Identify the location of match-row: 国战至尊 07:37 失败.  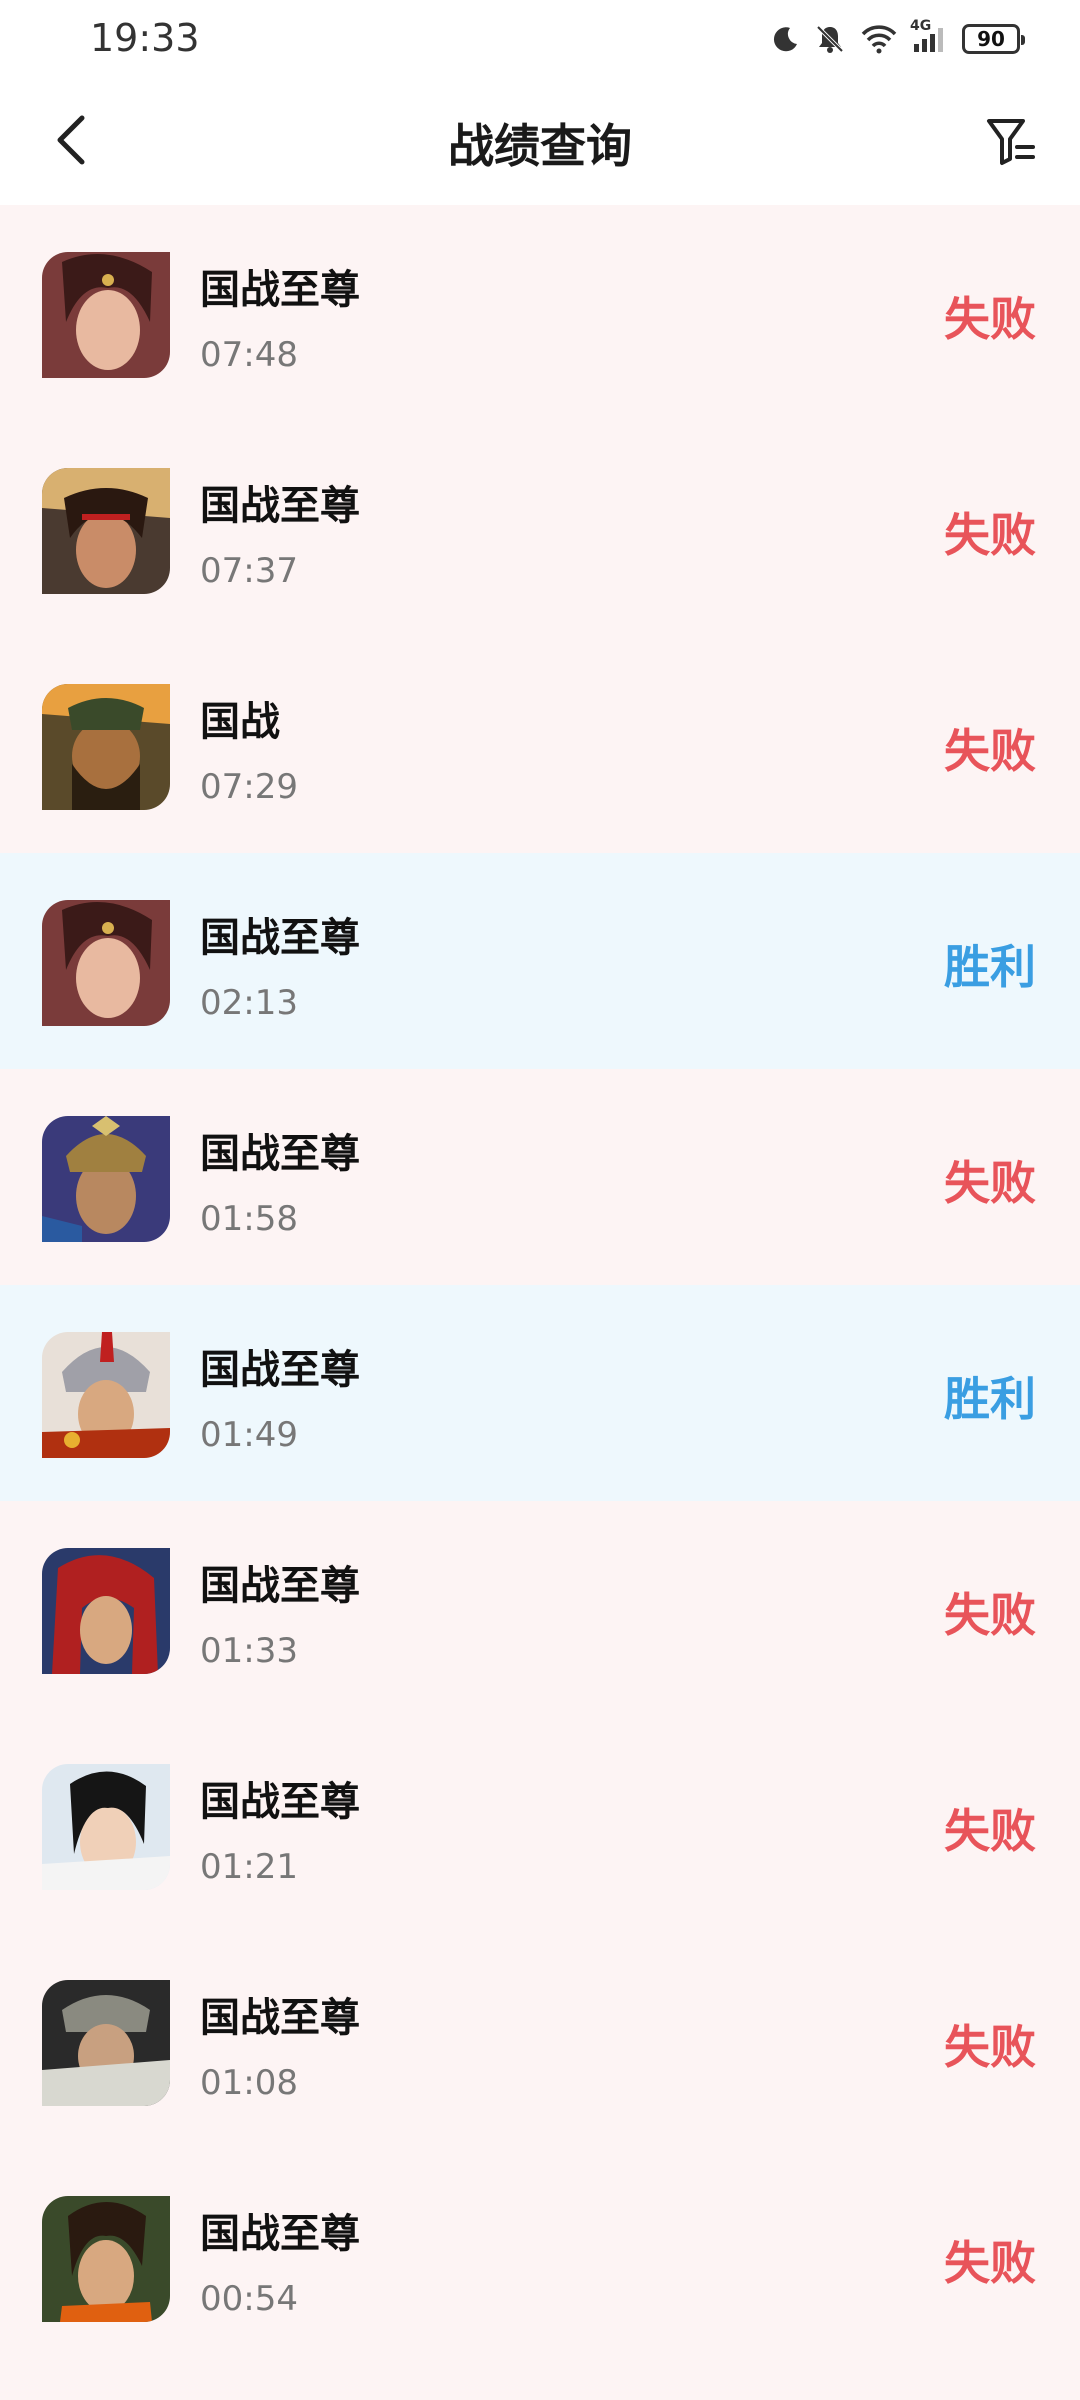
(540, 529).